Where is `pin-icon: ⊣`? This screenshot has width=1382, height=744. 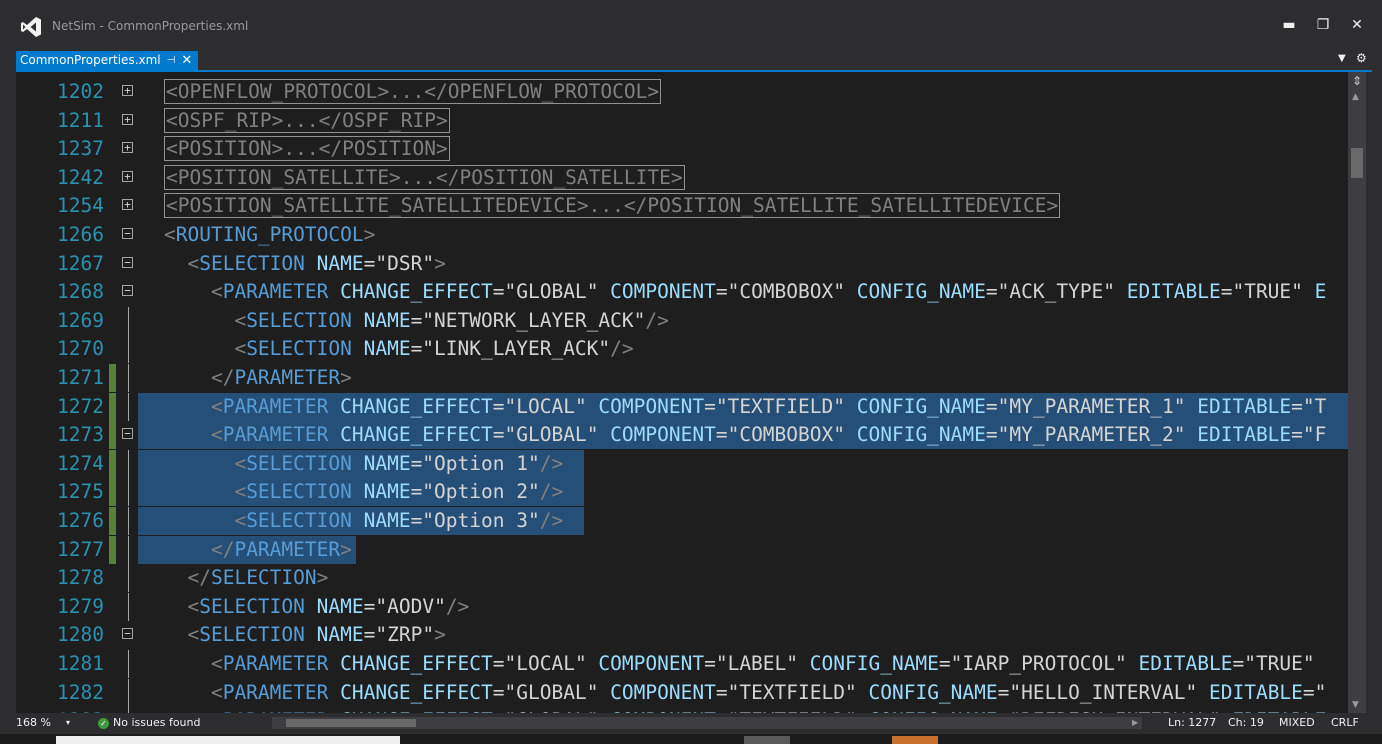 pin-icon: ⊣ is located at coordinates (171, 60).